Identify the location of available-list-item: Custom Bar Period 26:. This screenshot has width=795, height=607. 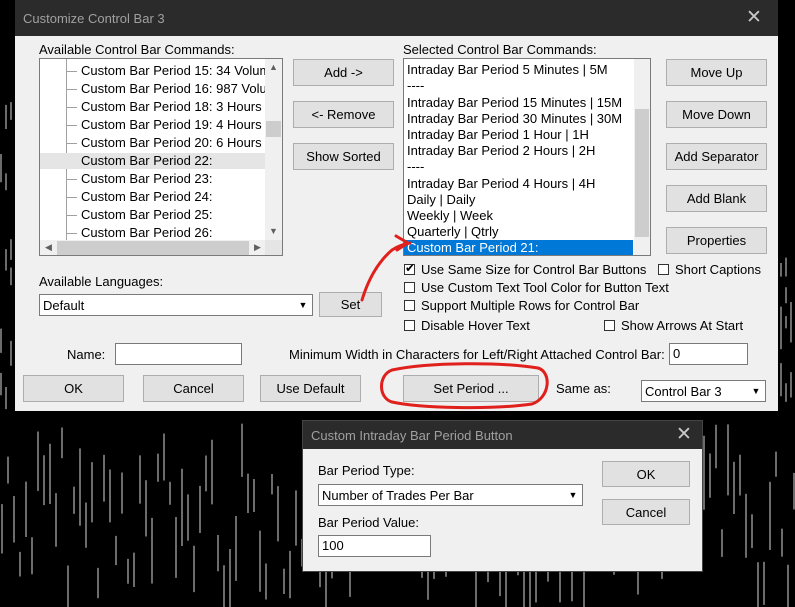
(153, 233).